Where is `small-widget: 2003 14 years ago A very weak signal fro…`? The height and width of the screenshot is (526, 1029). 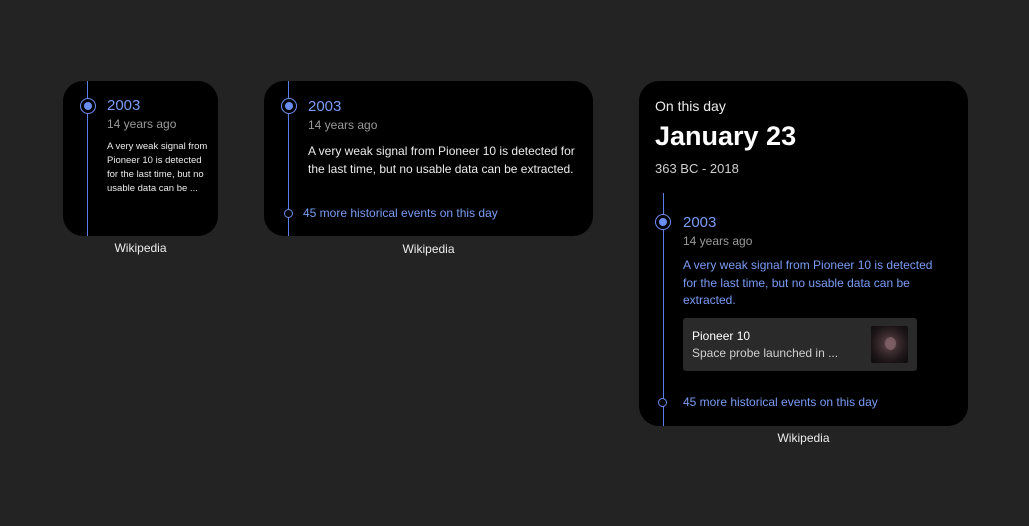
small-widget: 2003 14 years ago A very weak signal fro… is located at coordinates (140, 158).